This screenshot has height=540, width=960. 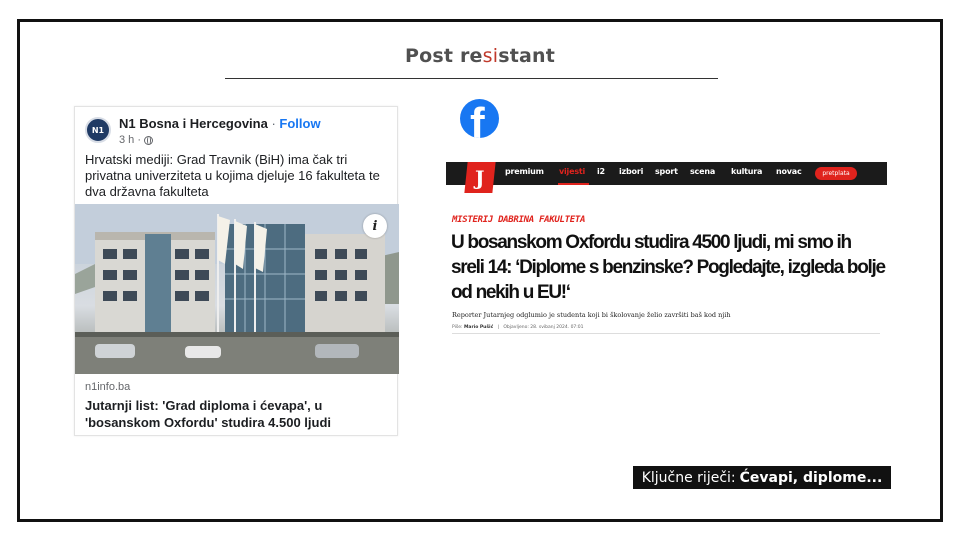 I want to click on post-meta: 3 h ·, so click(x=136, y=140).